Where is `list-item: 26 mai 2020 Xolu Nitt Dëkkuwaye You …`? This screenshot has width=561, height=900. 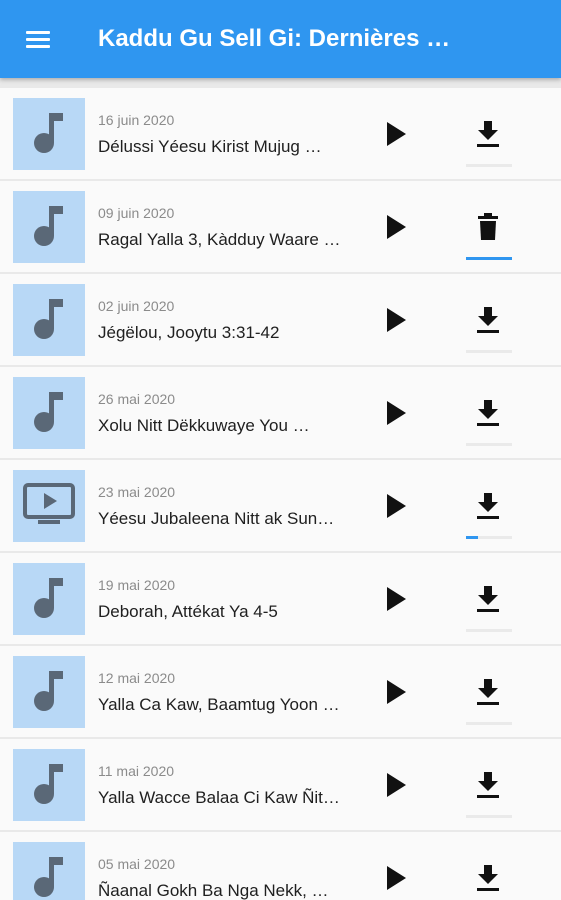 list-item: 26 mai 2020 Xolu Nitt Dëkkuwaye You … is located at coordinates (280, 412).